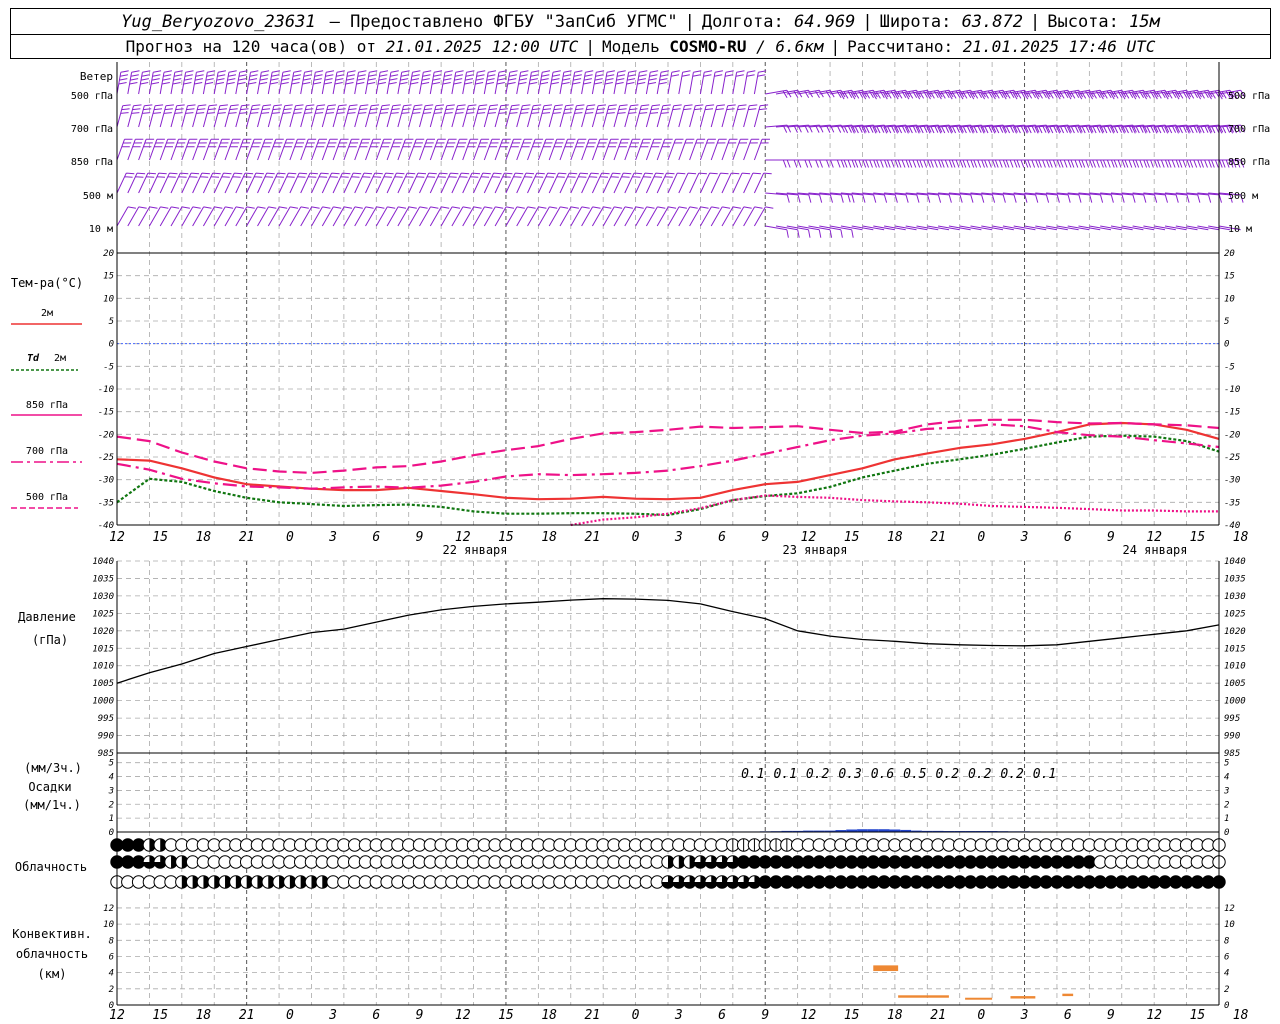  I want to click on conv-tick-left: 2, so click(111, 990).